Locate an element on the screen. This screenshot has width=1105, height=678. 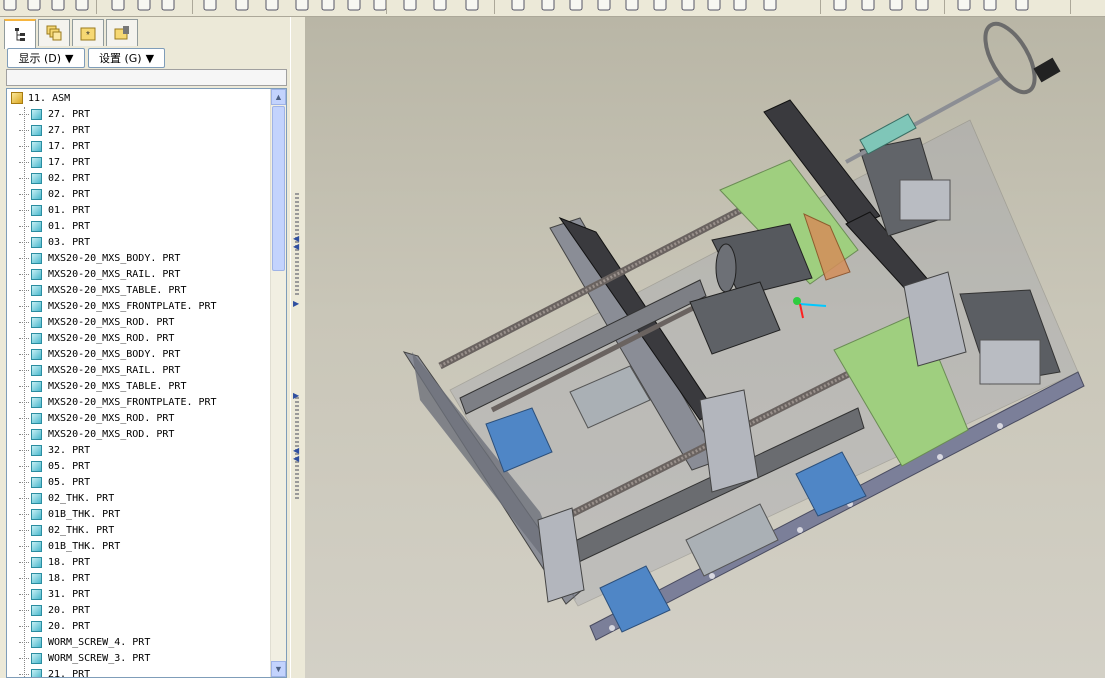
copy-icon is located at coordinates (272, 7).